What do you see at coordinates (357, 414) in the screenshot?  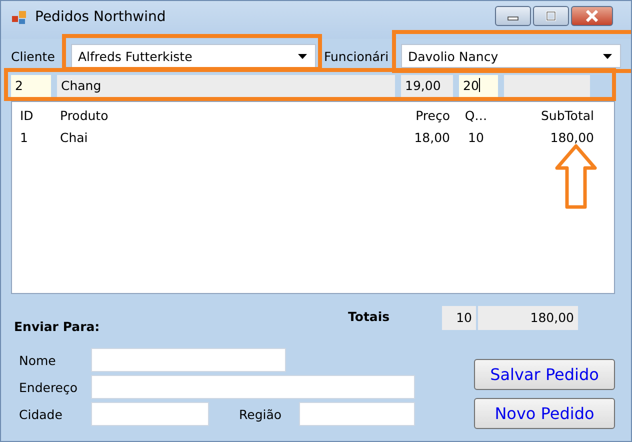 I see `region-input` at bounding box center [357, 414].